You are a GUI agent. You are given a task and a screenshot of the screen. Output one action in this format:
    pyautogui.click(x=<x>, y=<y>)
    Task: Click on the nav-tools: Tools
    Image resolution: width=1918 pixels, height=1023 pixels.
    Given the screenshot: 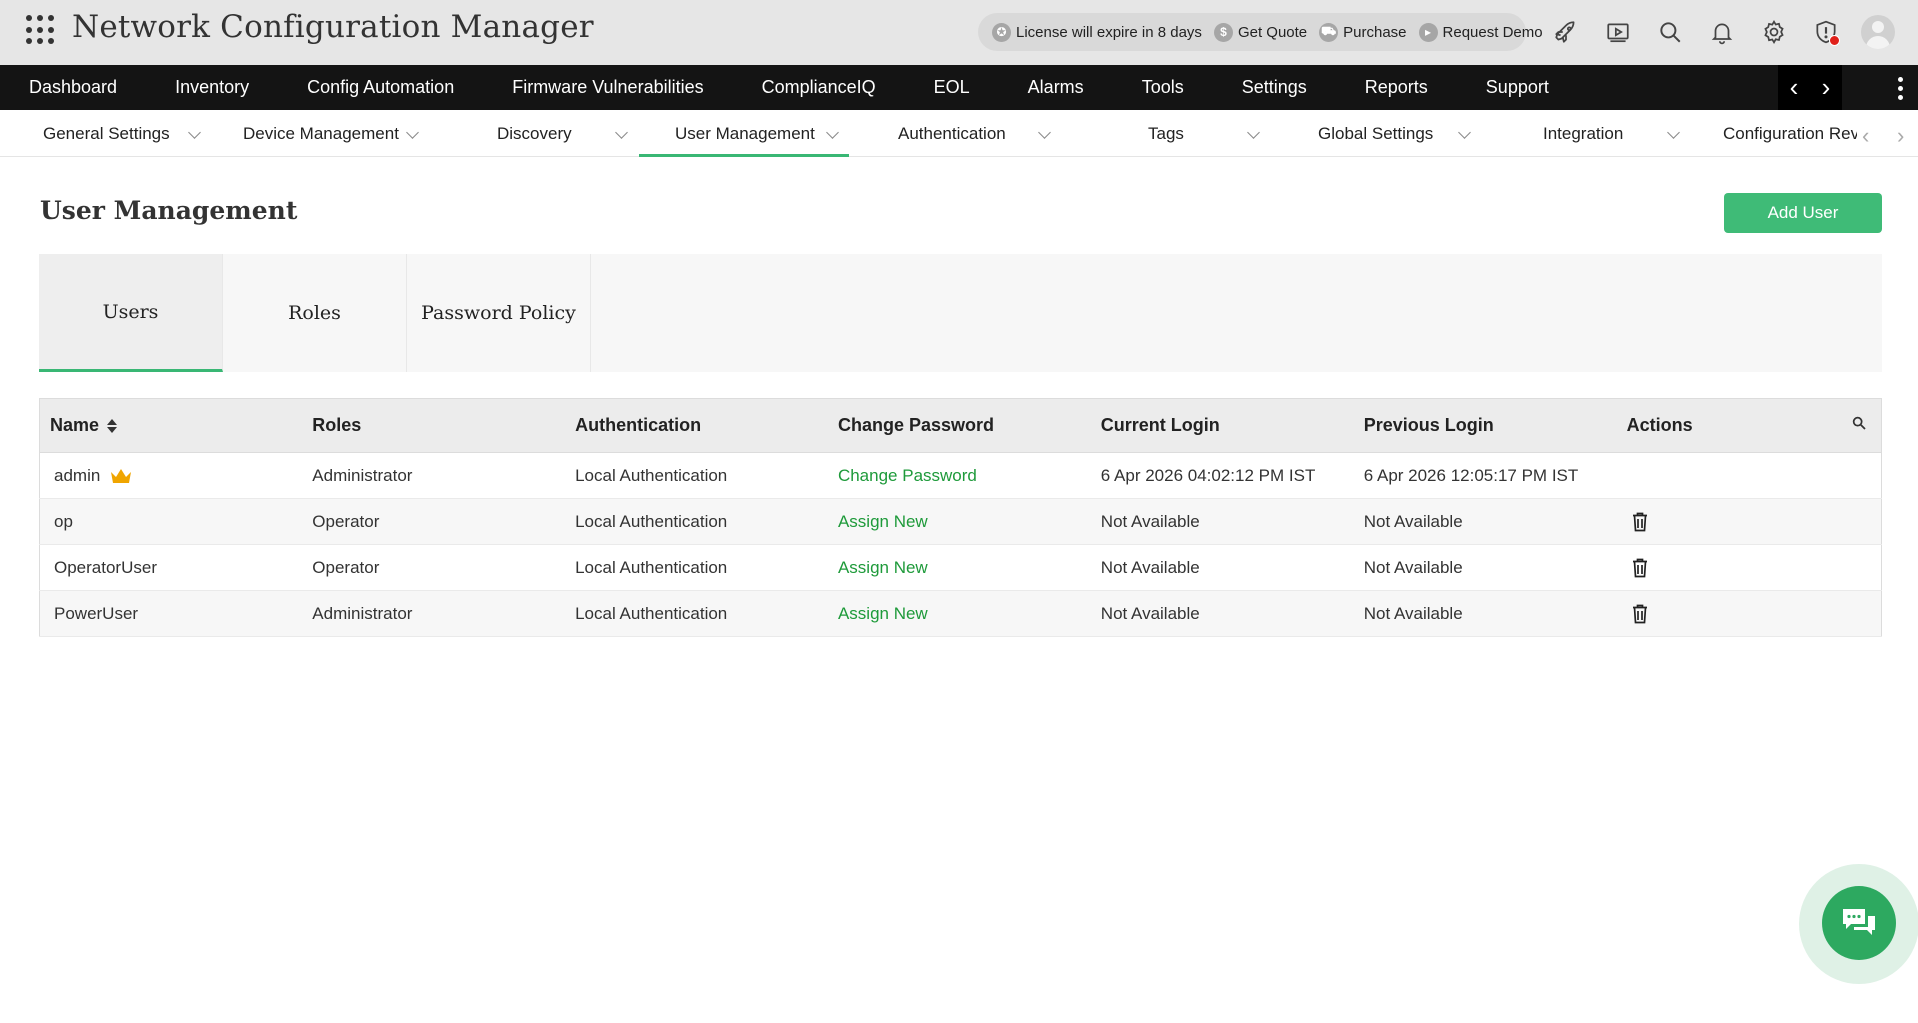 What is the action you would take?
    pyautogui.click(x=1163, y=87)
    